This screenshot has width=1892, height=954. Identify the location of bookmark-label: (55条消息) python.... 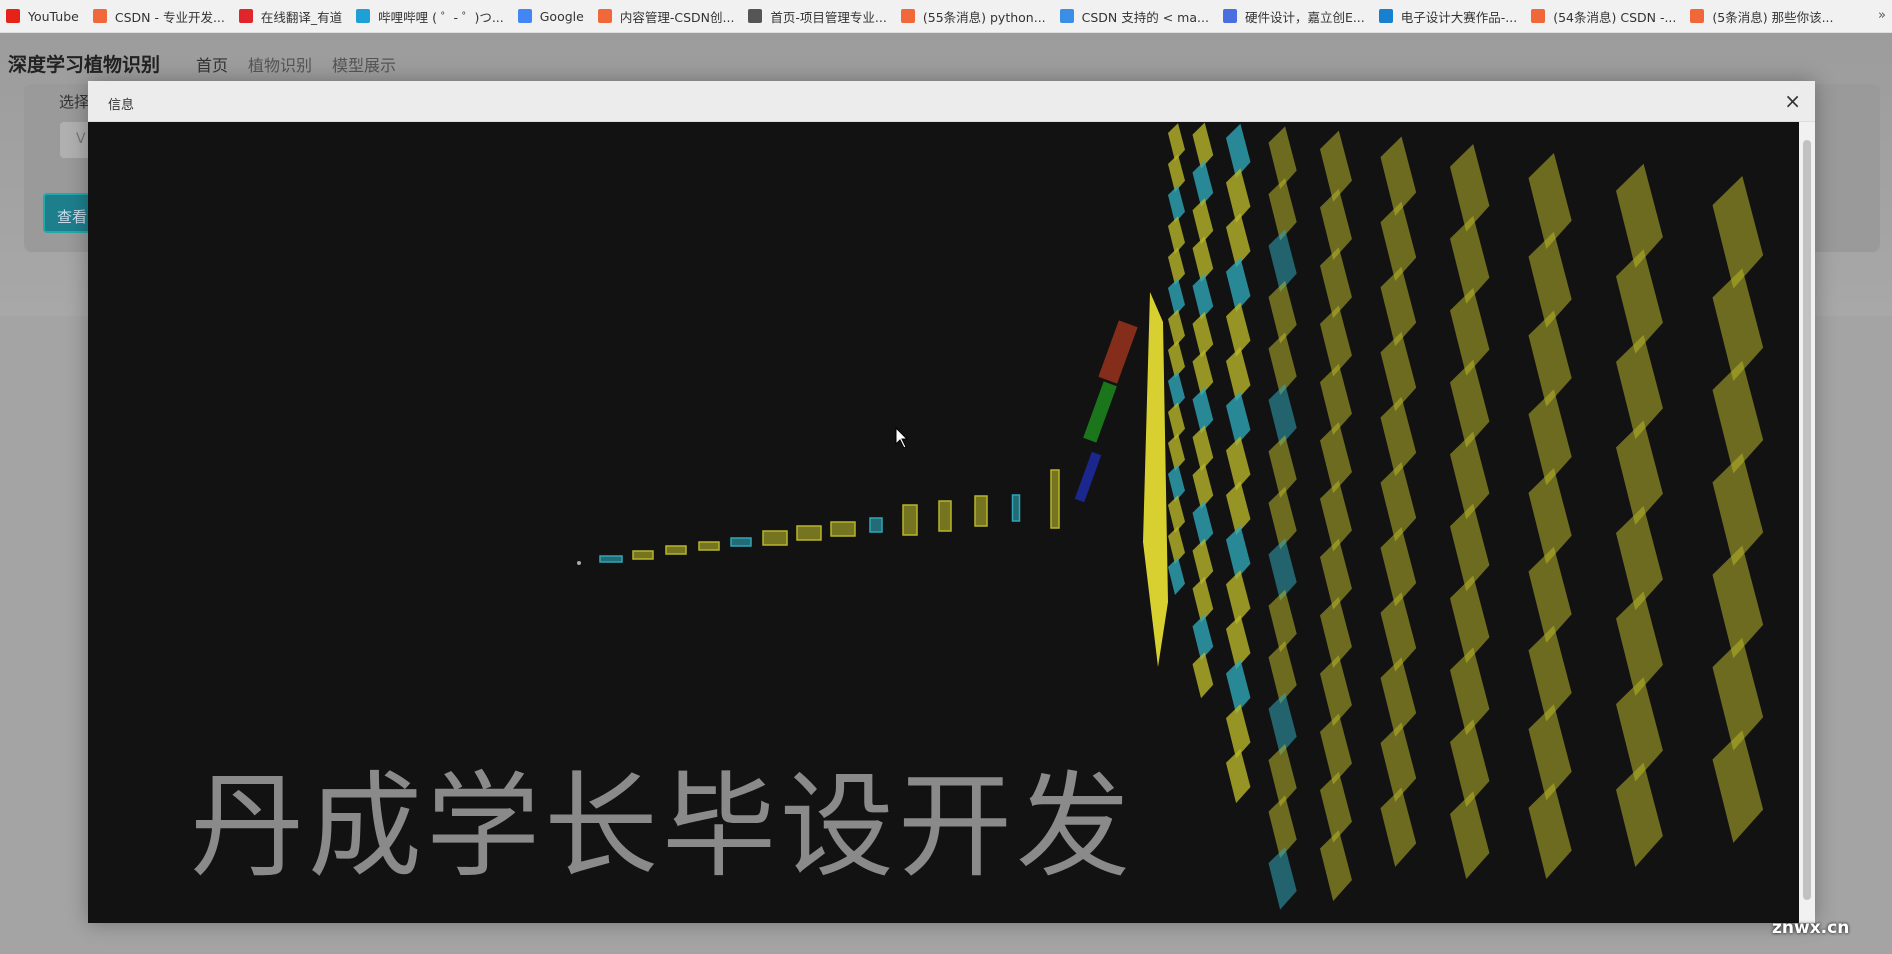
(984, 17).